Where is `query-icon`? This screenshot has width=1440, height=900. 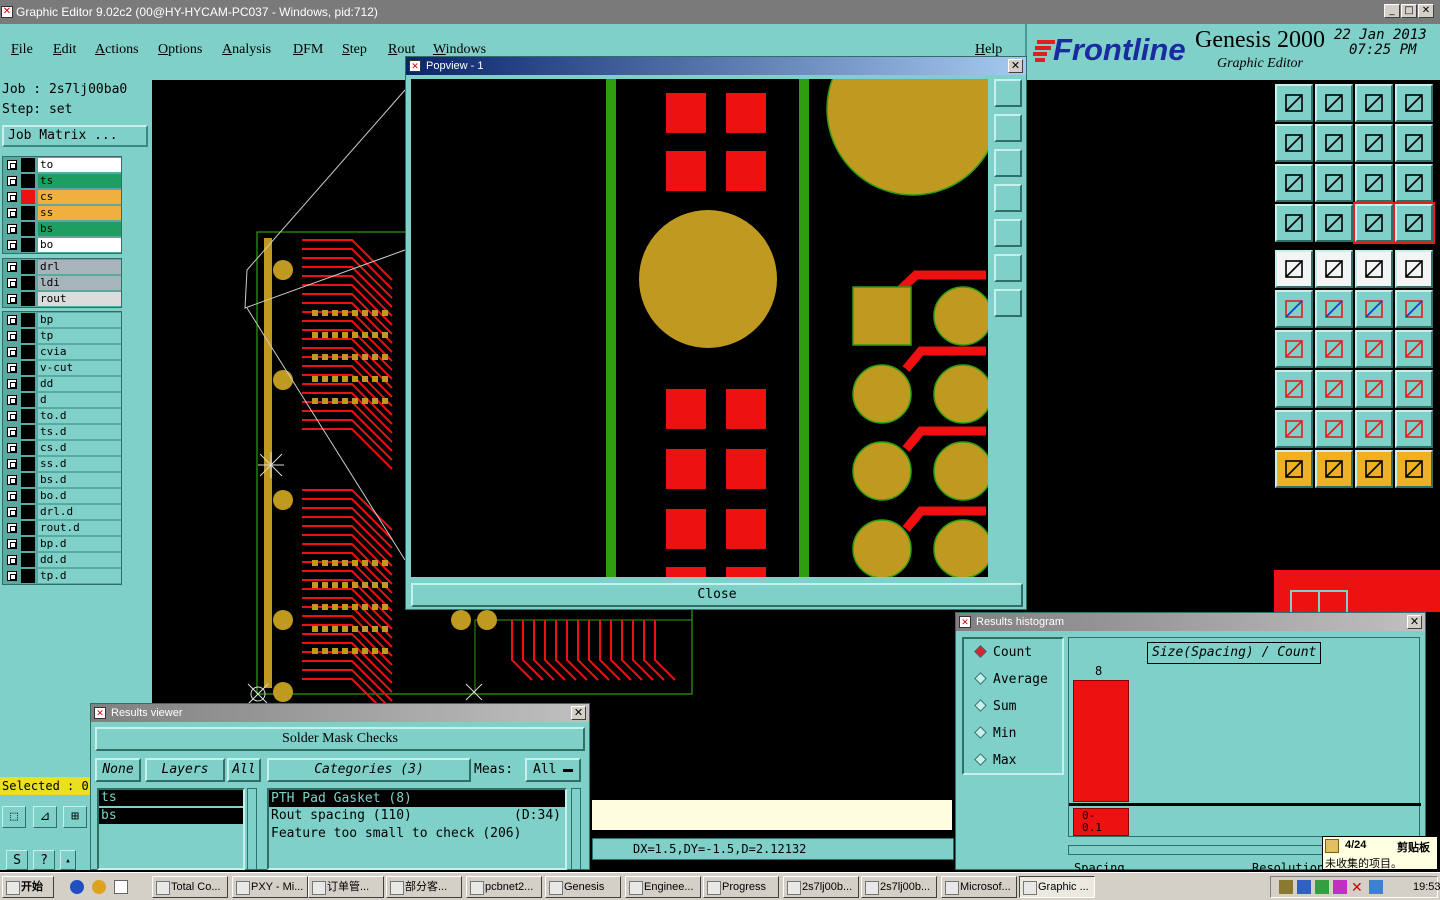 query-icon is located at coordinates (1414, 183).